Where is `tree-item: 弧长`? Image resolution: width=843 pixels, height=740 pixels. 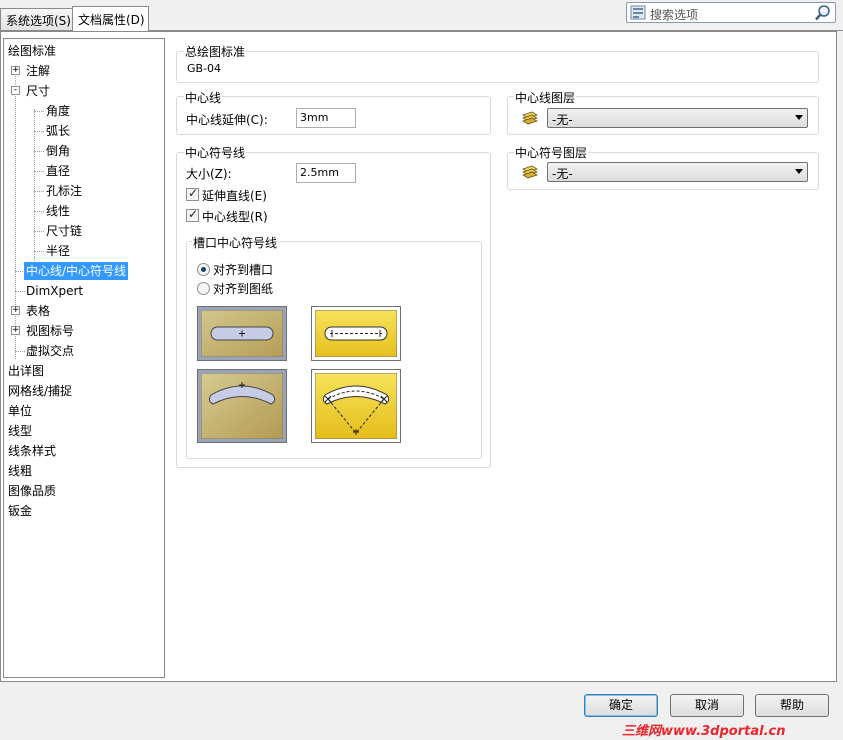 tree-item: 弧长 is located at coordinates (58, 131).